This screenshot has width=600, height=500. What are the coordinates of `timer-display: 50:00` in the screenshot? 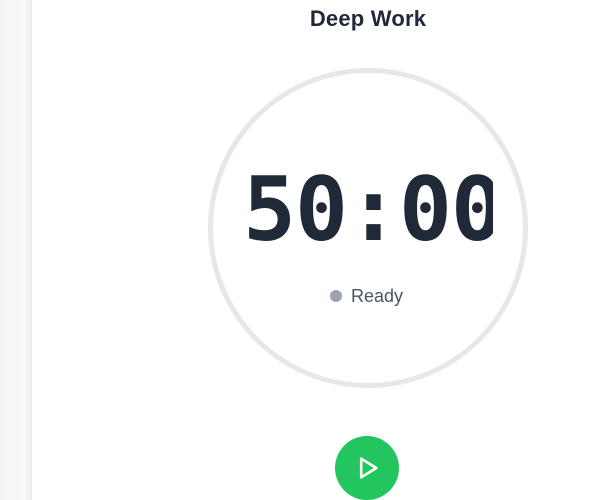 It's located at (368, 209).